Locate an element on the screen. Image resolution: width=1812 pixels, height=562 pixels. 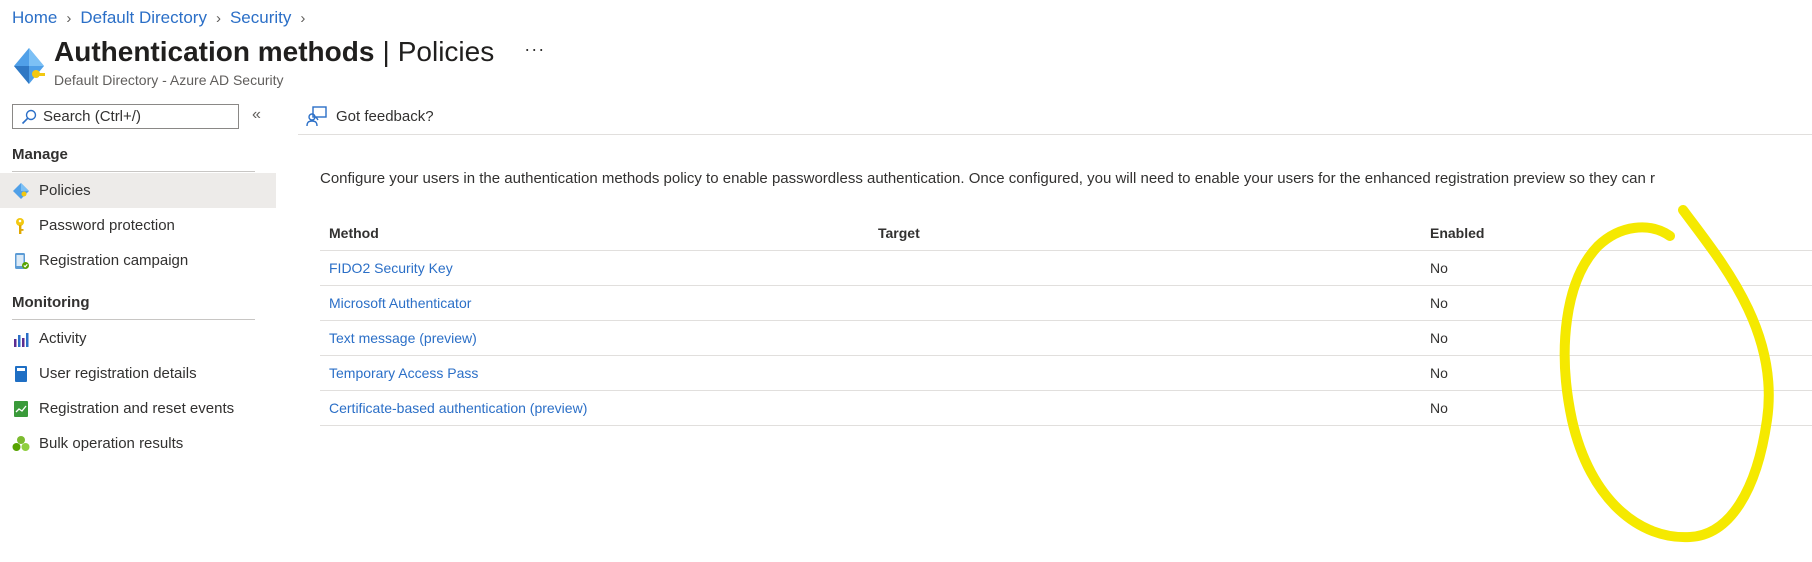
feedback-icon is located at coordinates (316, 116).